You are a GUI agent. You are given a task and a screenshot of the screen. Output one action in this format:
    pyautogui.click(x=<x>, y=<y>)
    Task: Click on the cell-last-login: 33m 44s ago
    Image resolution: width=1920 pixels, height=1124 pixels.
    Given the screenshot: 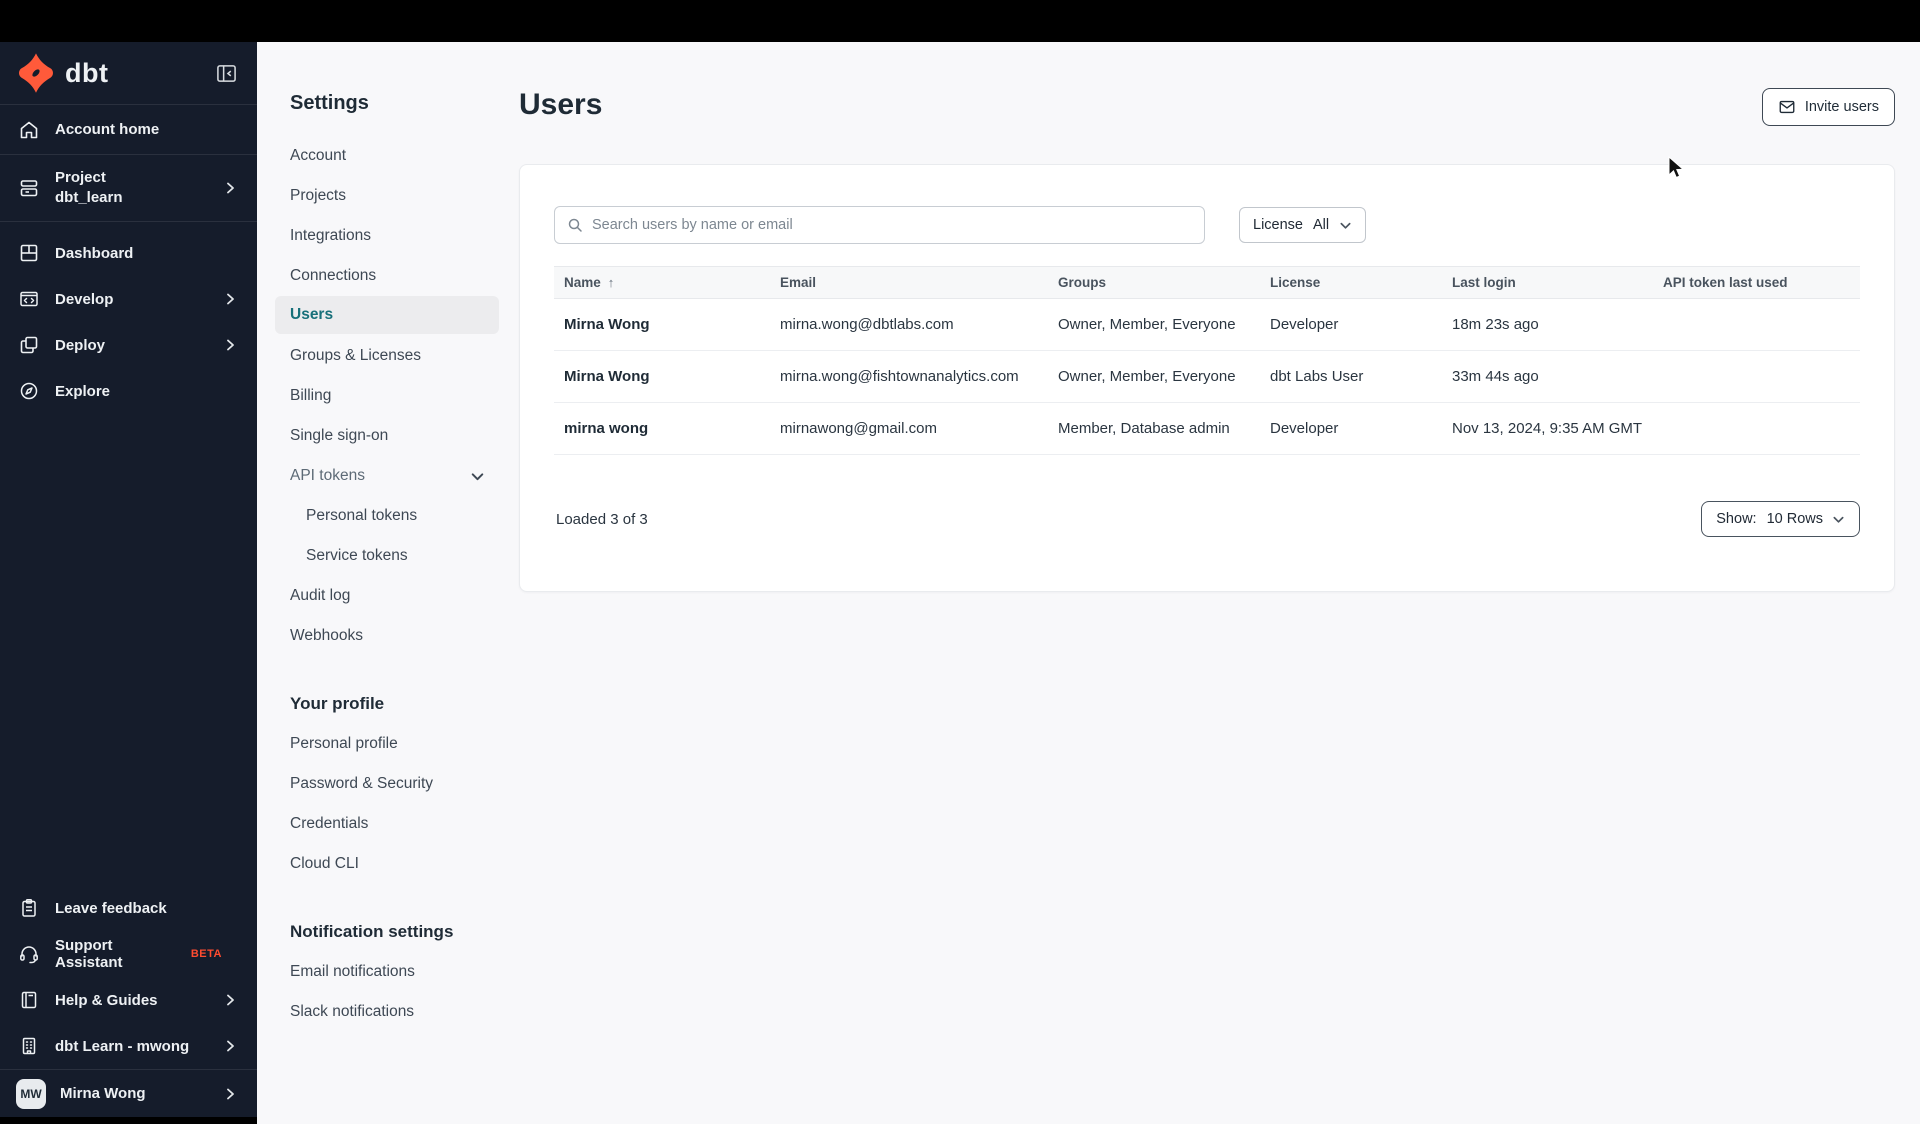 What is the action you would take?
    pyautogui.click(x=1495, y=376)
    